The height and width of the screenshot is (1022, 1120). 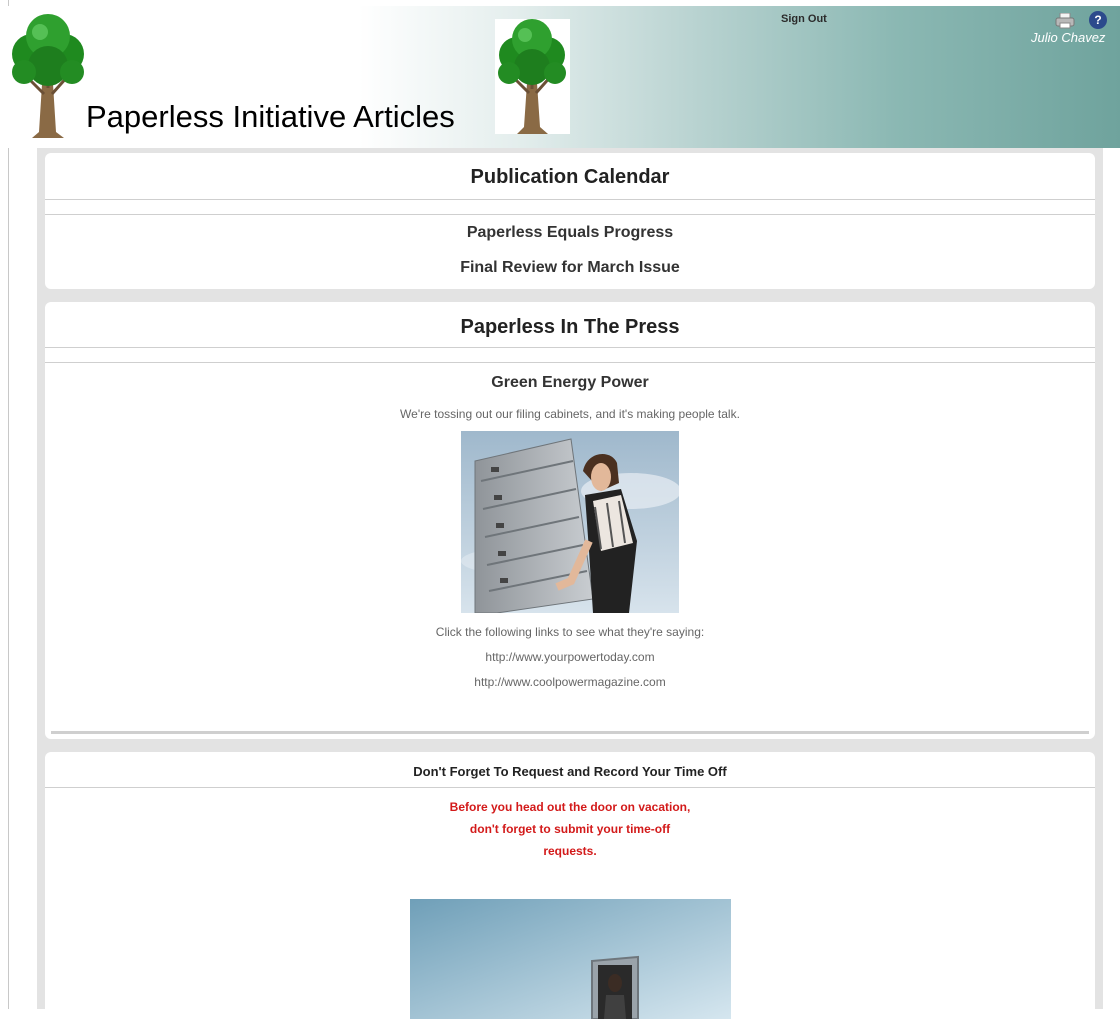 What do you see at coordinates (570, 382) in the screenshot?
I see `article-title: Green Energy Power` at bounding box center [570, 382].